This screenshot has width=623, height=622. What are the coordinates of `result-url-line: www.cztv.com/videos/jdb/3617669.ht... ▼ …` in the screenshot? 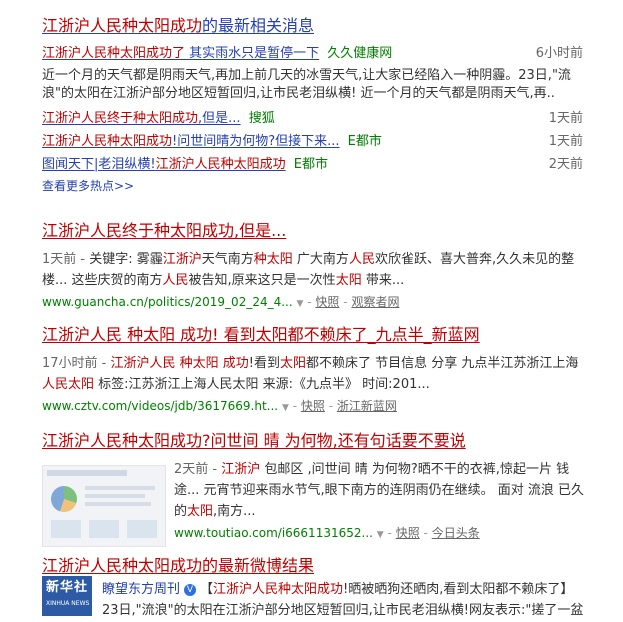 It's located at (219, 406).